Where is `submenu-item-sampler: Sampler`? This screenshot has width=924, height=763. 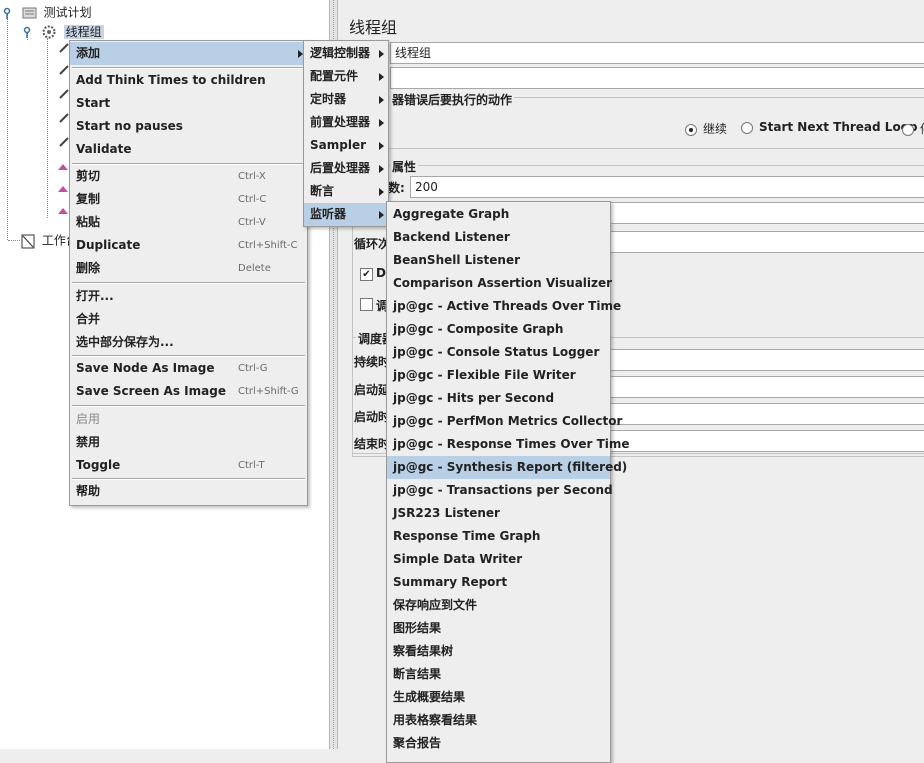
submenu-item-sampler: Sampler is located at coordinates (346, 145).